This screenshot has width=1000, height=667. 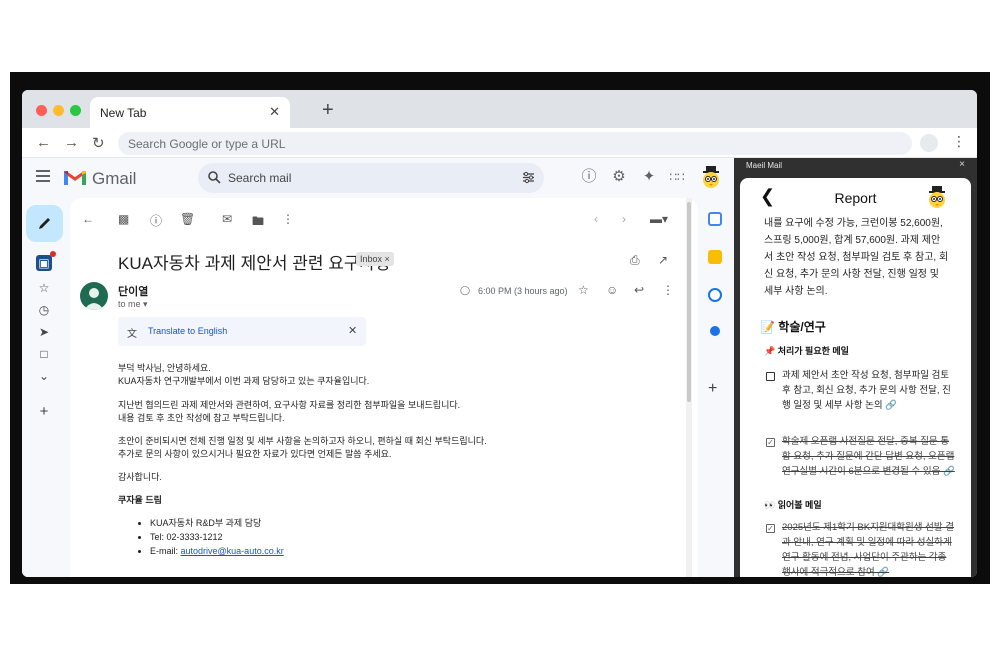 I want to click on unread-dot, so click(x=53, y=254).